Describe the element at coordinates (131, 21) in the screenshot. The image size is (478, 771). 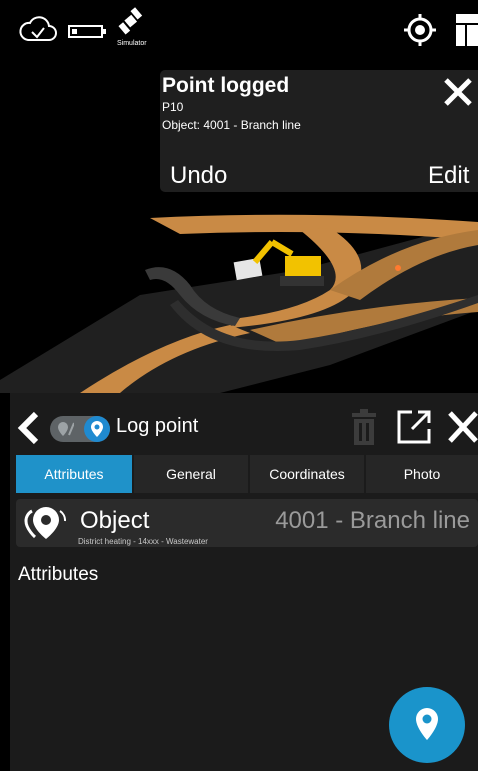
I see `satellite-icon` at that location.